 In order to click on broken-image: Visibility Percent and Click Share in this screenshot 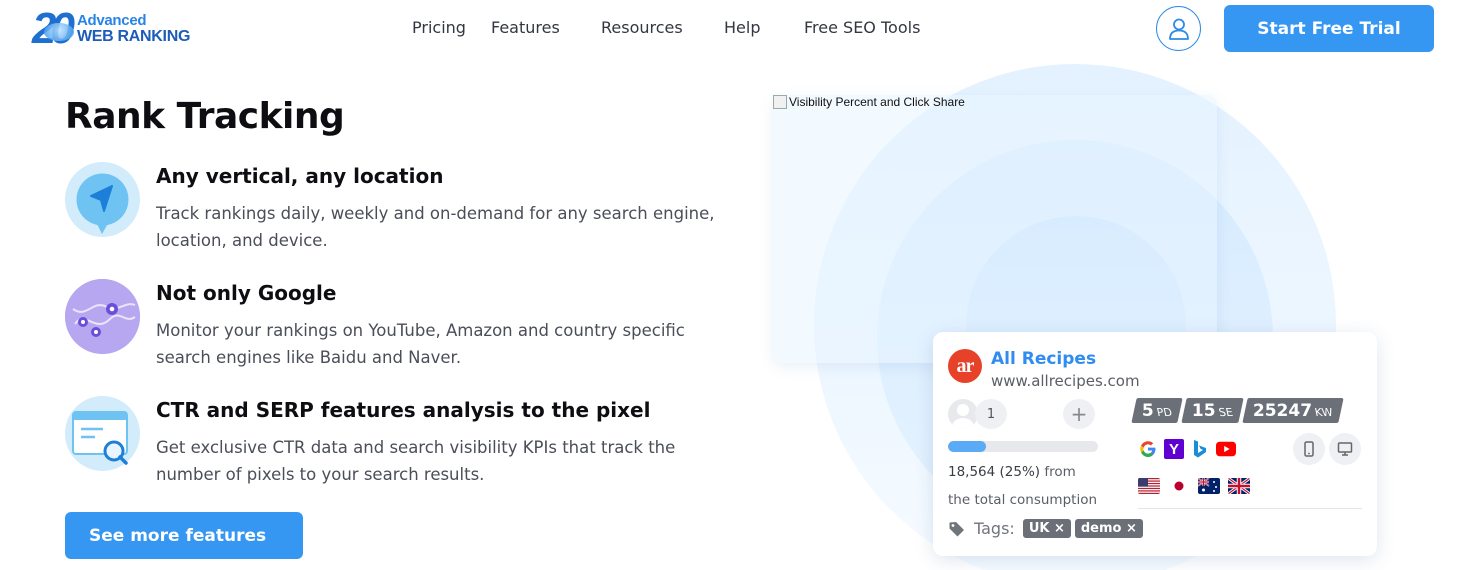, I will do `click(869, 102)`.